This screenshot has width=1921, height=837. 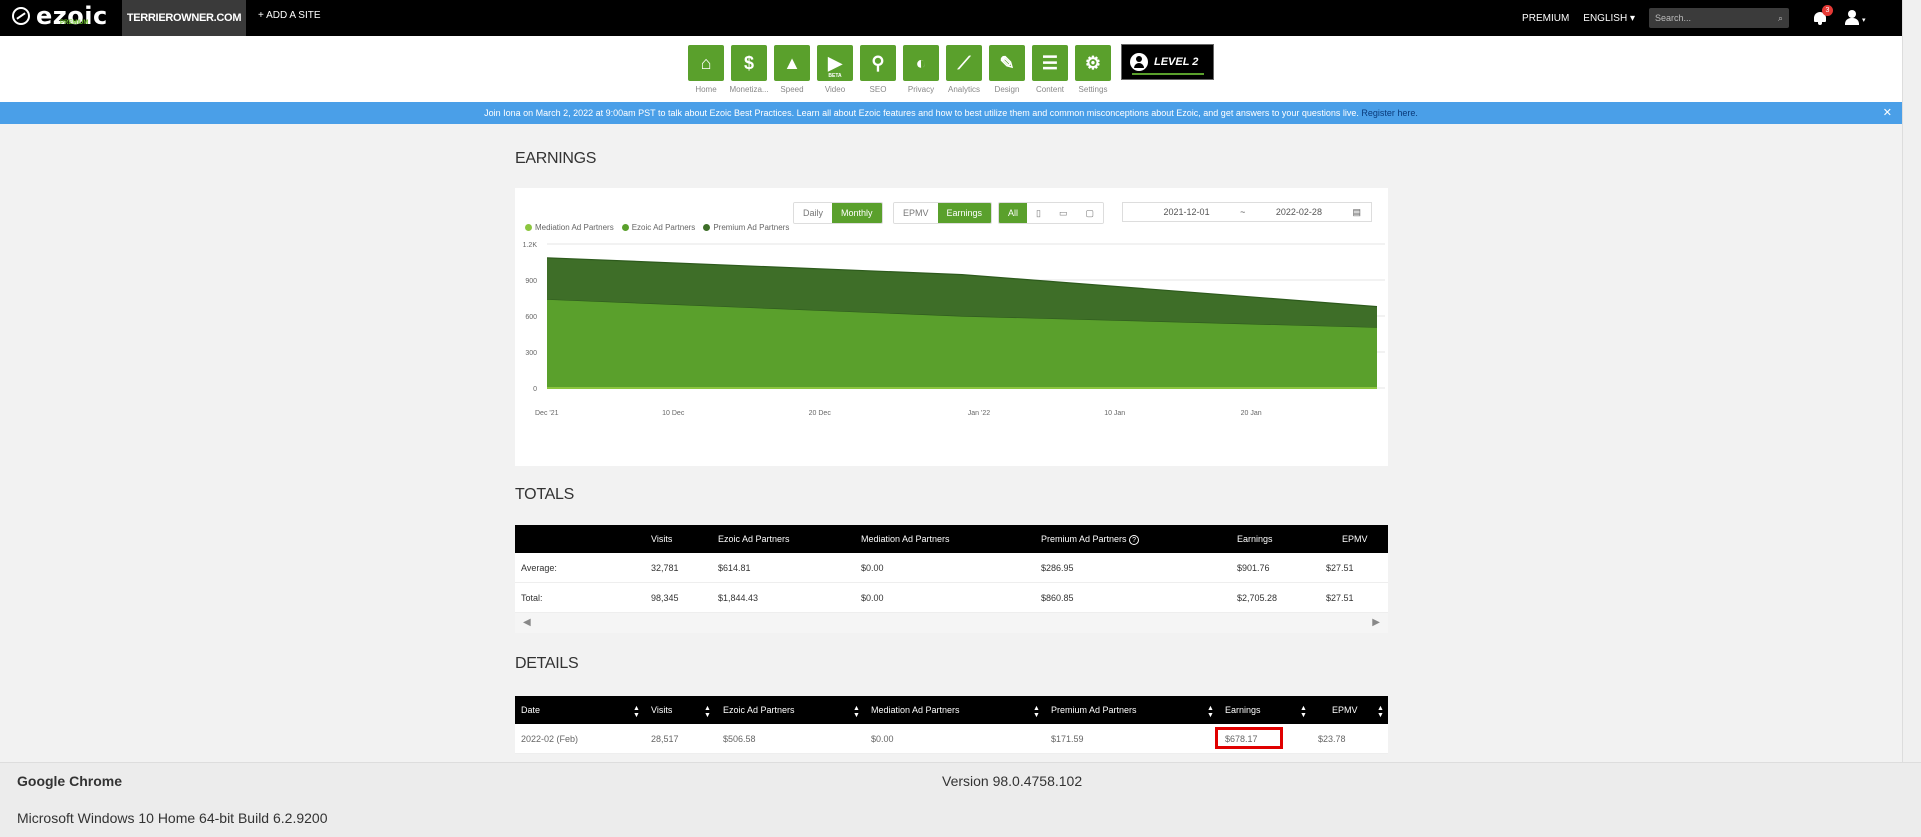 What do you see at coordinates (1257, 598) in the screenshot?
I see `cell-earnings: $2,705.28` at bounding box center [1257, 598].